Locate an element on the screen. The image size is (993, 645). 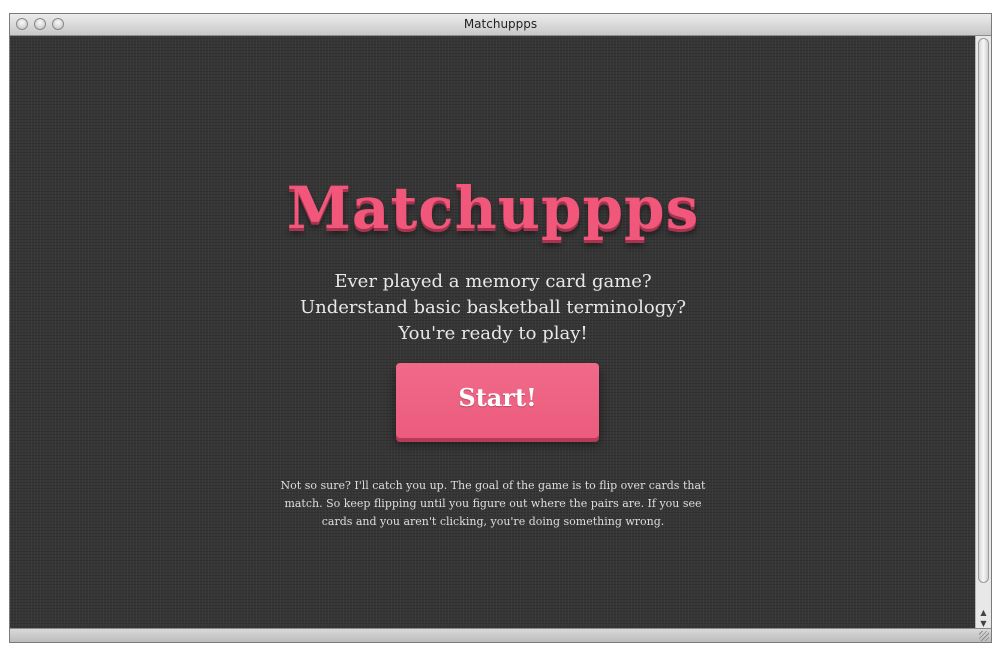
intro-line: Understand basic basketball terminology? is located at coordinates (493, 307).